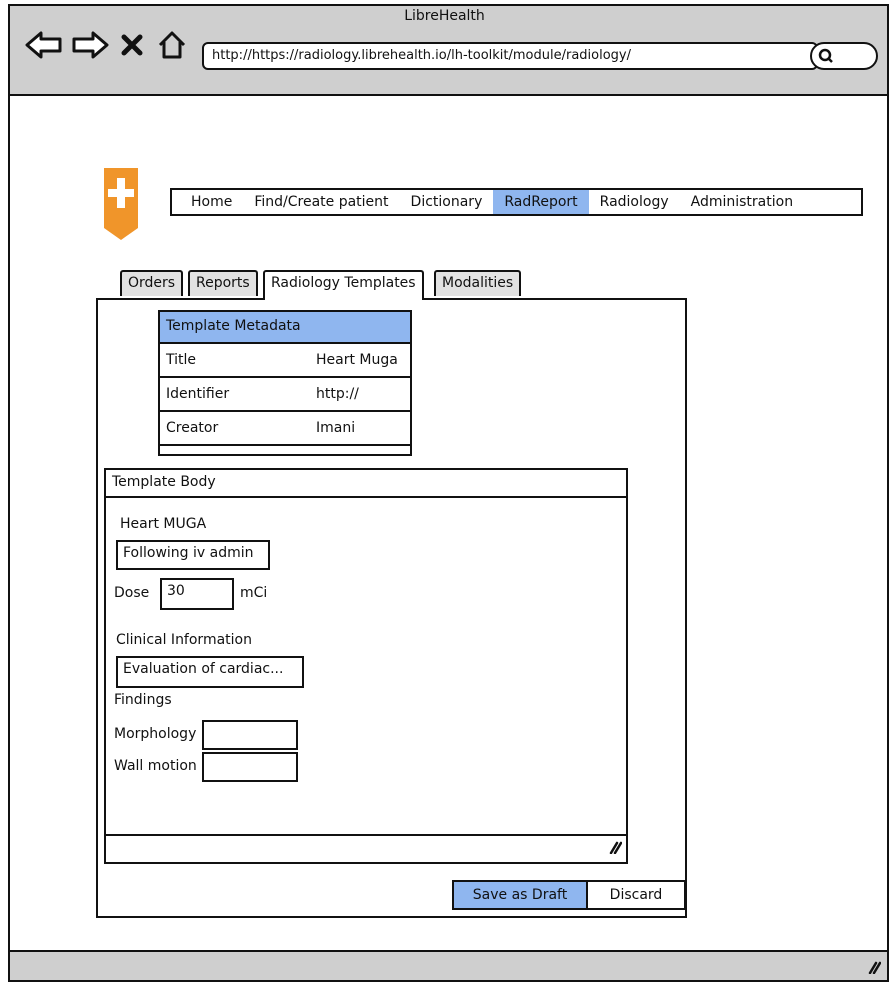 The image size is (889, 982). Describe the element at coordinates (155, 734) in the screenshot. I see `morphology-label: Morphology` at that location.